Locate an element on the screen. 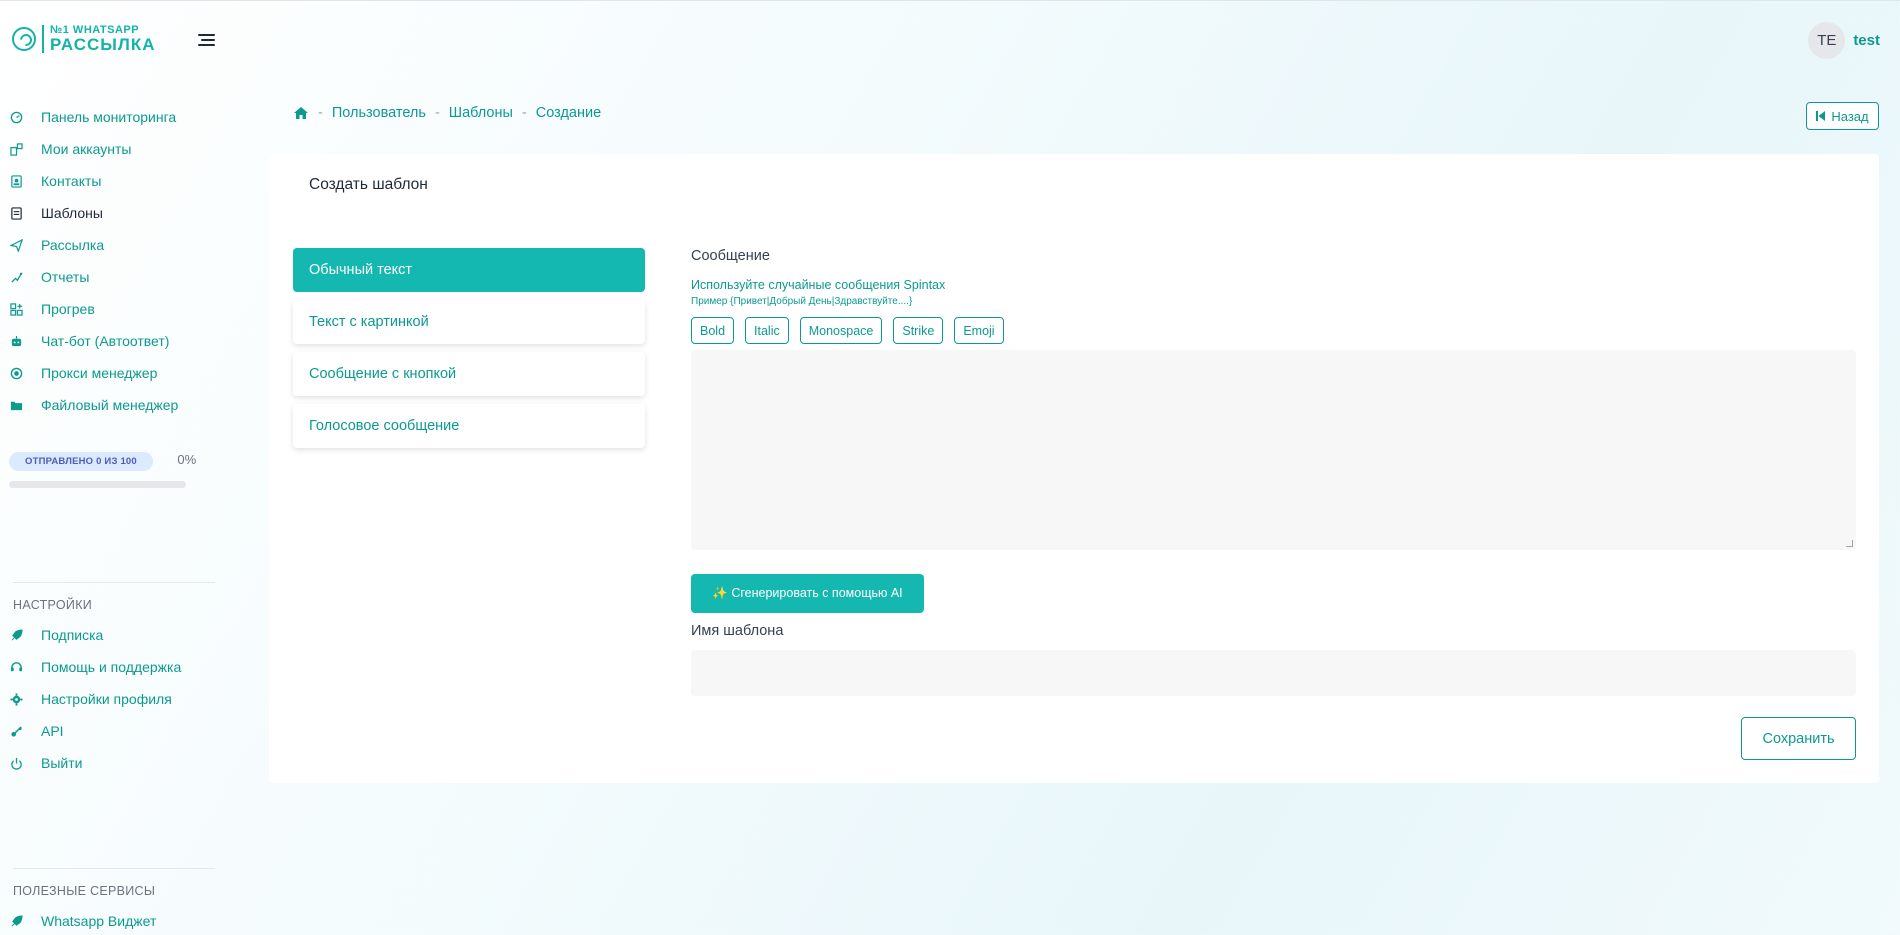 The width and height of the screenshot is (1900, 935). sidebar-item-accounts: Мои аккаунты is located at coordinates (112, 149).